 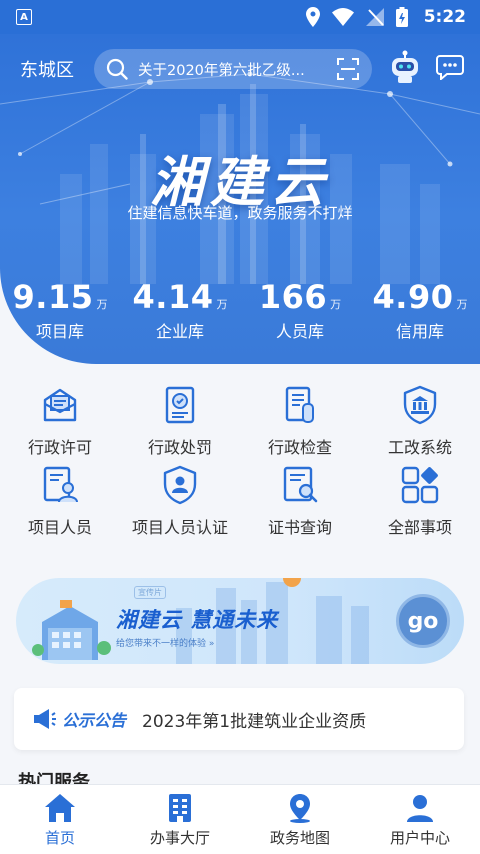 I want to click on service-label: 项目人员, so click(x=59, y=527).